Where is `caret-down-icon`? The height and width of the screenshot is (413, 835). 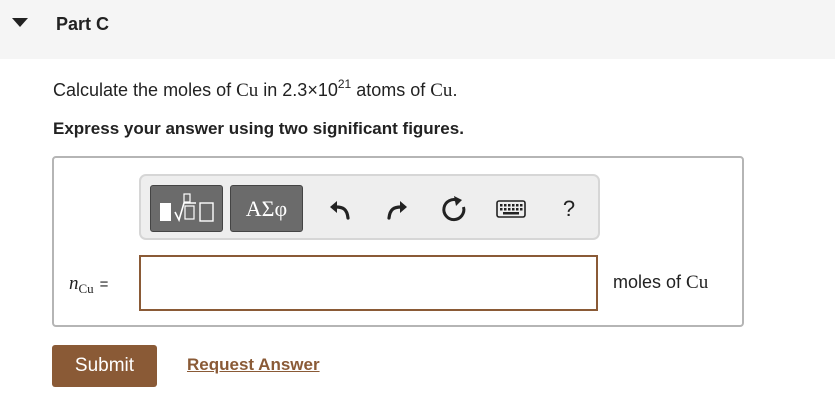
caret-down-icon is located at coordinates (20, 22).